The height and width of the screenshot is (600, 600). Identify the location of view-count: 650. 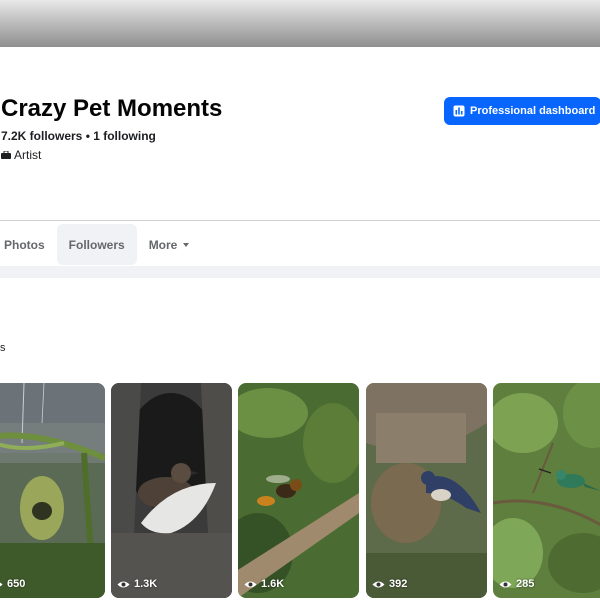
(12, 584).